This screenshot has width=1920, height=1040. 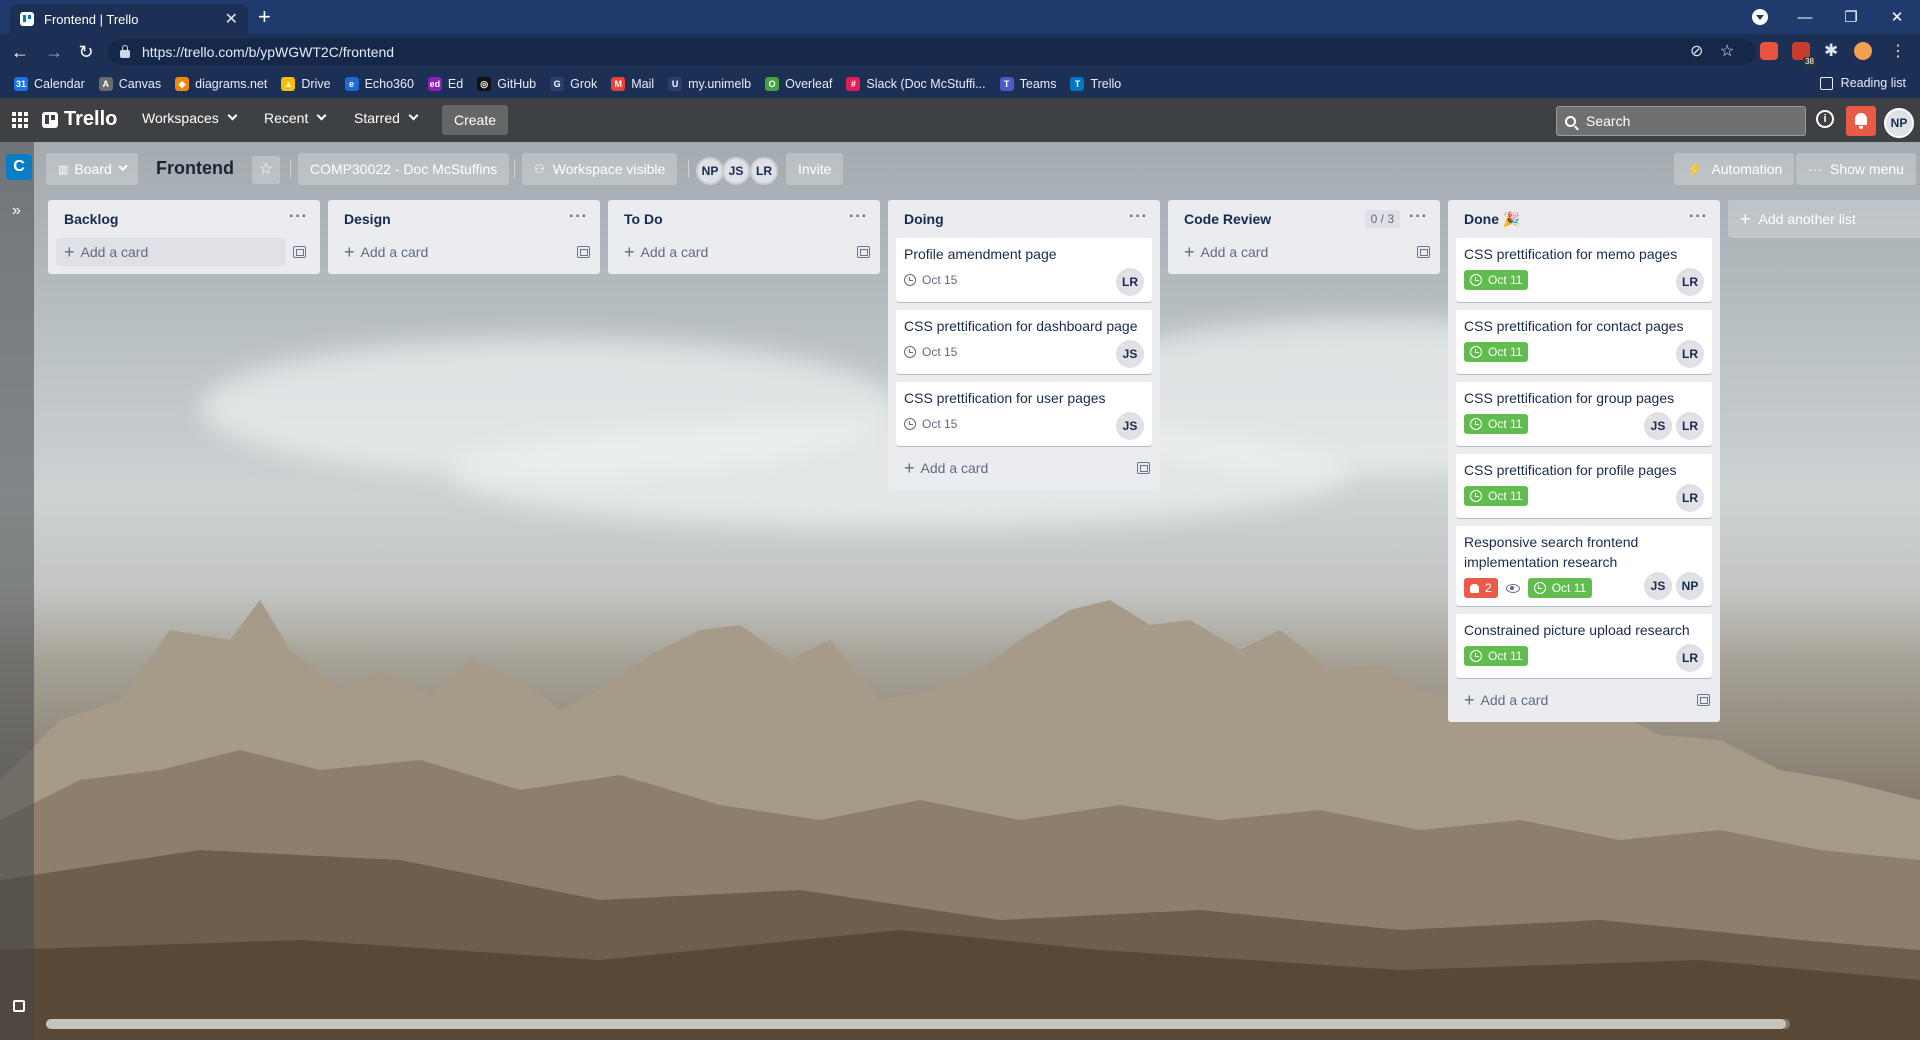 I want to click on bookmark-canvas: A Canvas, so click(x=129, y=84).